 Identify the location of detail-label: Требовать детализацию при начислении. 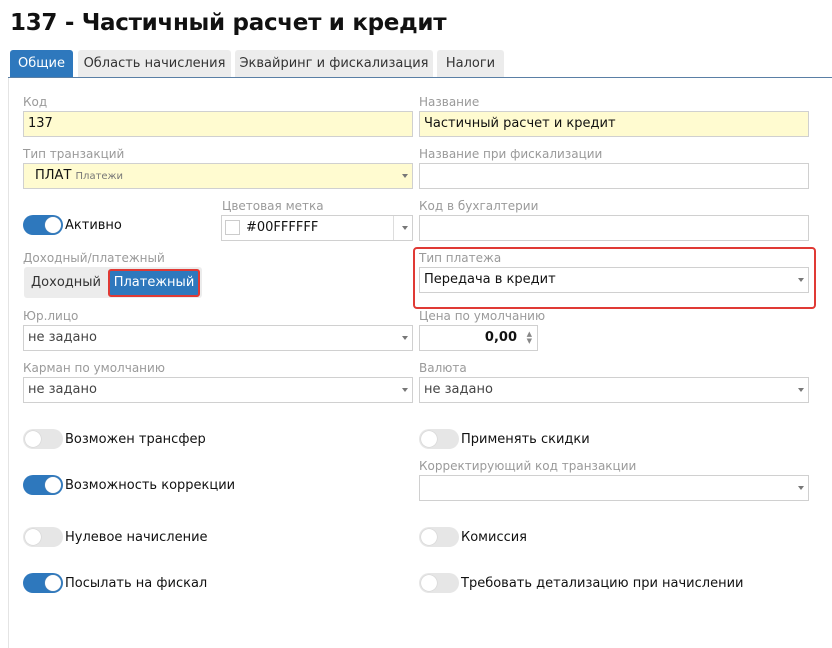
(602, 583).